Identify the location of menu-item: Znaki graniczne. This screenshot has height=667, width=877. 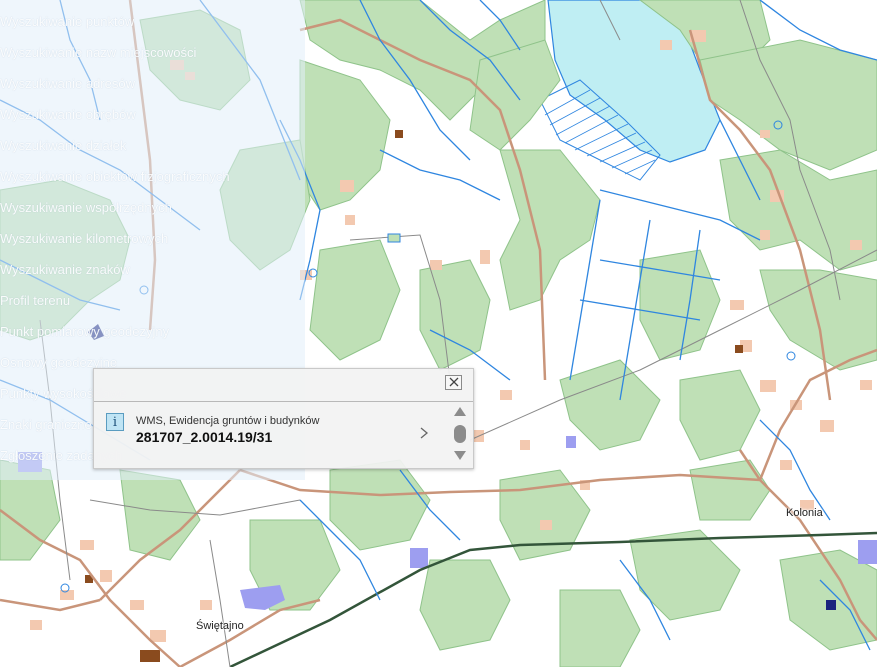
(46, 424).